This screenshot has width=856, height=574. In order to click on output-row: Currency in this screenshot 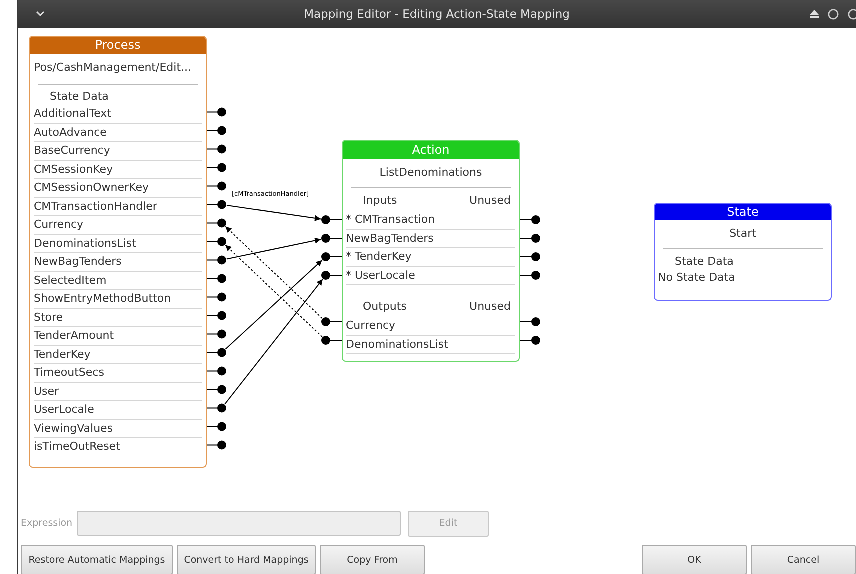, I will do `click(430, 326)`.